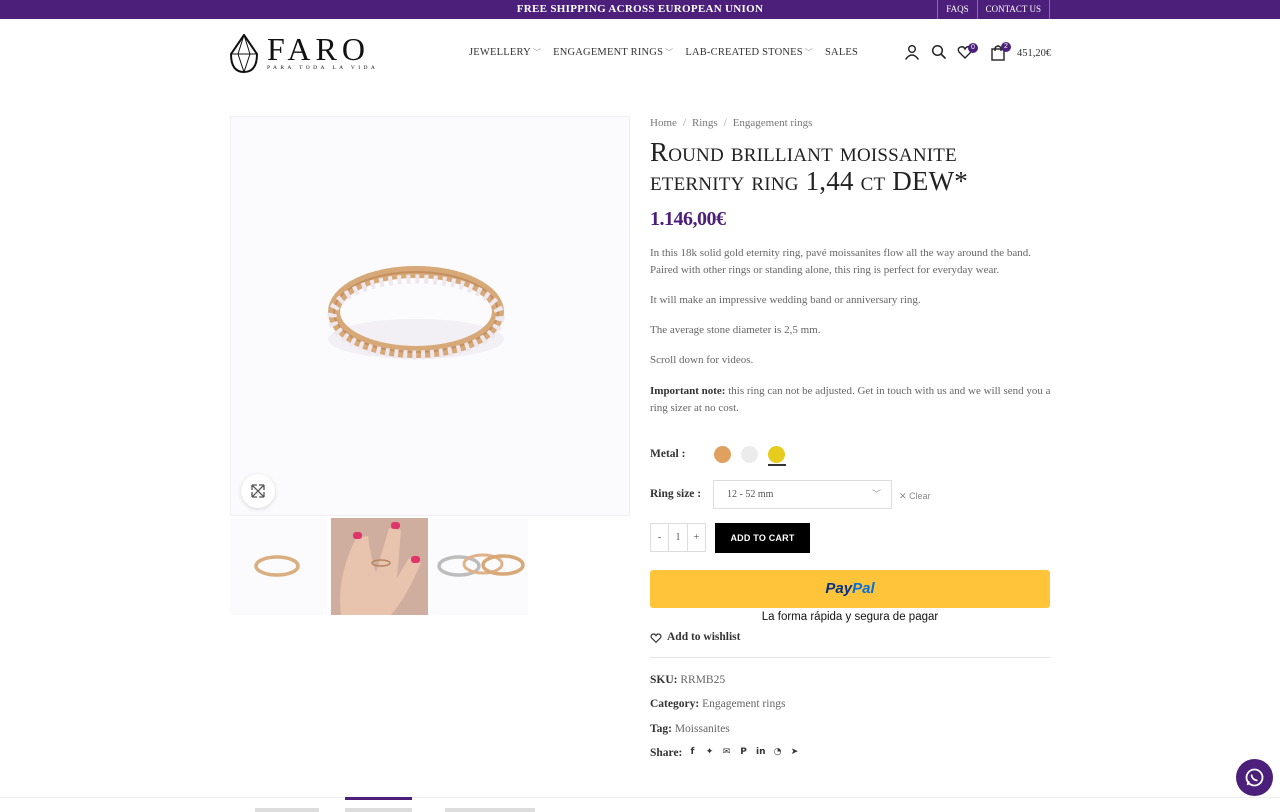 This screenshot has height=812, width=1280. I want to click on category-row: Category: Engagement rings, so click(717, 704).